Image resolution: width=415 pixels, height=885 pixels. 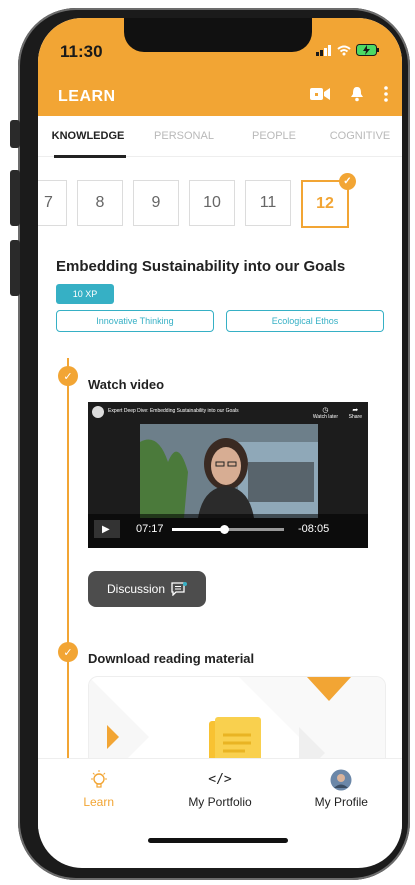 What do you see at coordinates (341, 780) in the screenshot?
I see `avatar` at bounding box center [341, 780].